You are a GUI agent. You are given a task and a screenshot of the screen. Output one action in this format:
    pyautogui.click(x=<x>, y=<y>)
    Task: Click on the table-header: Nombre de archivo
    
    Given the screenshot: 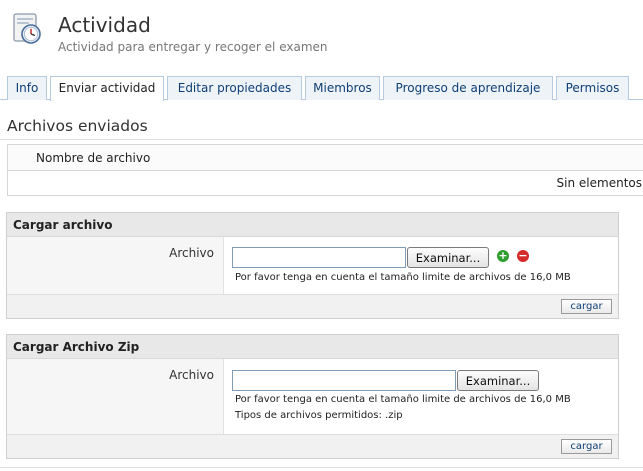 What is the action you would take?
    pyautogui.click(x=325, y=158)
    